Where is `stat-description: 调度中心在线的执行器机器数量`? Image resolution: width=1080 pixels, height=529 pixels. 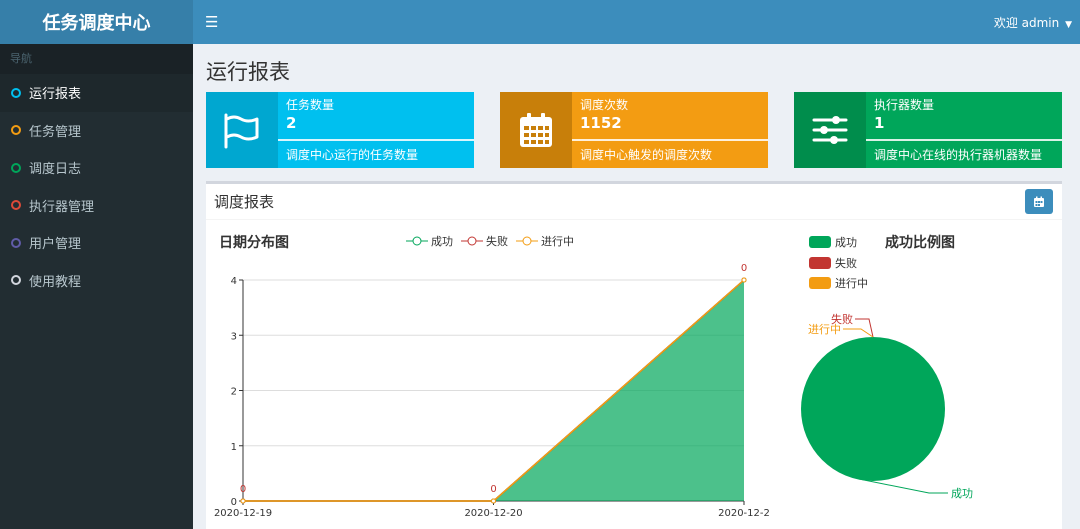 stat-description: 调度中心在线的执行器机器数量 is located at coordinates (958, 155).